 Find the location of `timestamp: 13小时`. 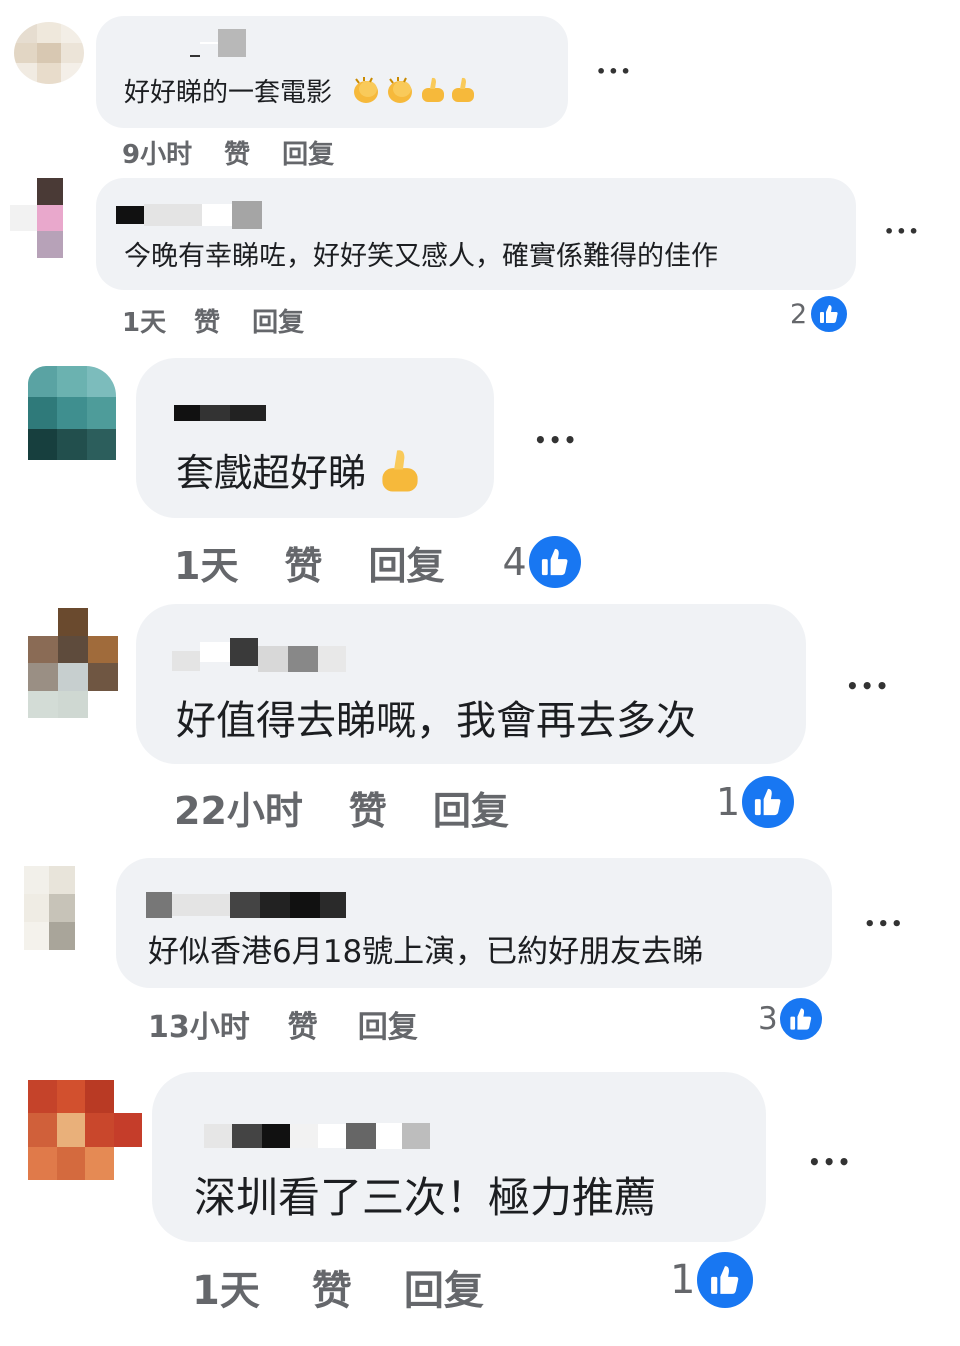

timestamp: 13小时 is located at coordinates (199, 1024).